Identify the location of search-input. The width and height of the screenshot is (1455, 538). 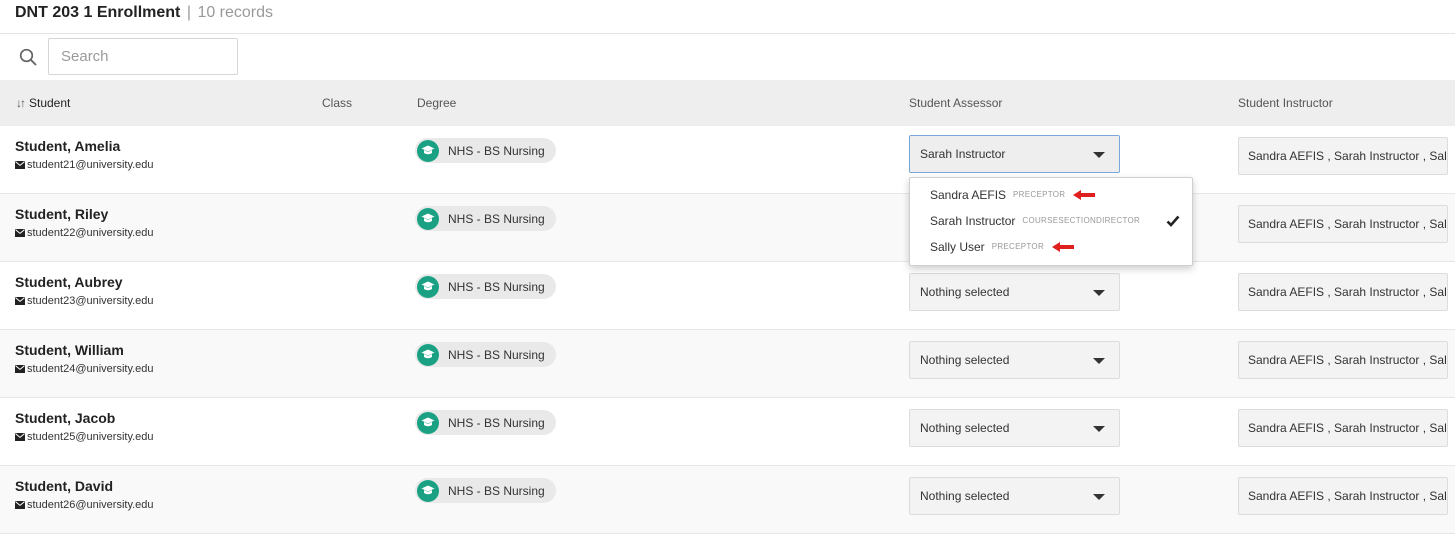
(143, 56).